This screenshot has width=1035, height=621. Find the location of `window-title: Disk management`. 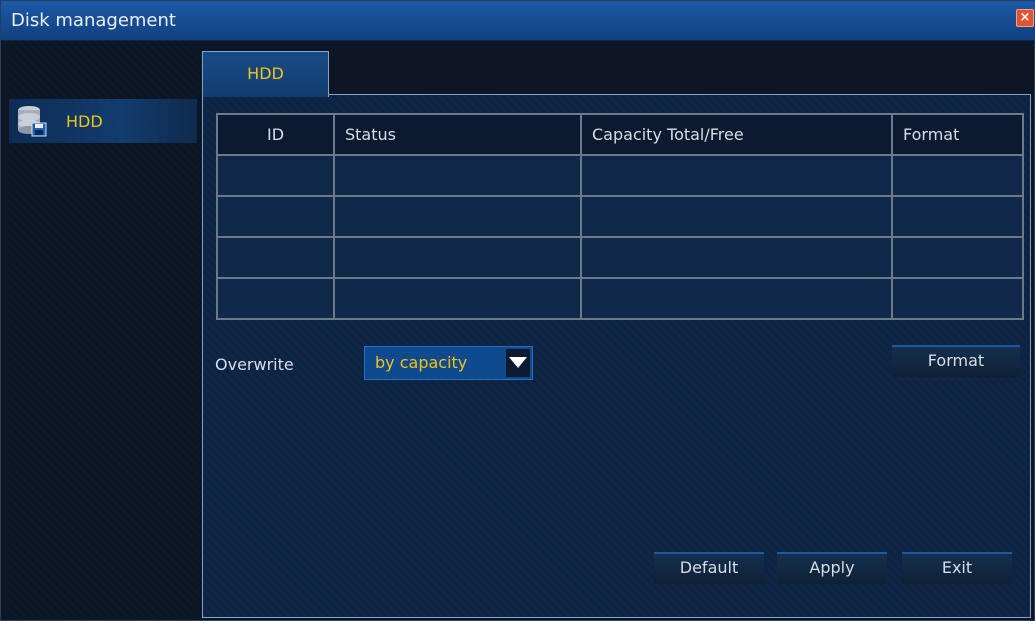

window-title: Disk management is located at coordinates (93, 20).